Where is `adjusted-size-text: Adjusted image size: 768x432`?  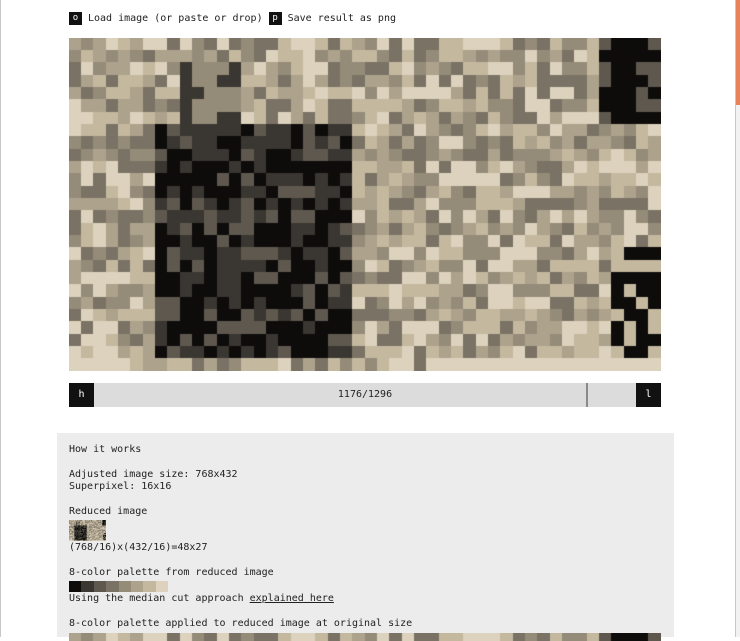
adjusted-size-text: Adjusted image size: 768x432 is located at coordinates (153, 474).